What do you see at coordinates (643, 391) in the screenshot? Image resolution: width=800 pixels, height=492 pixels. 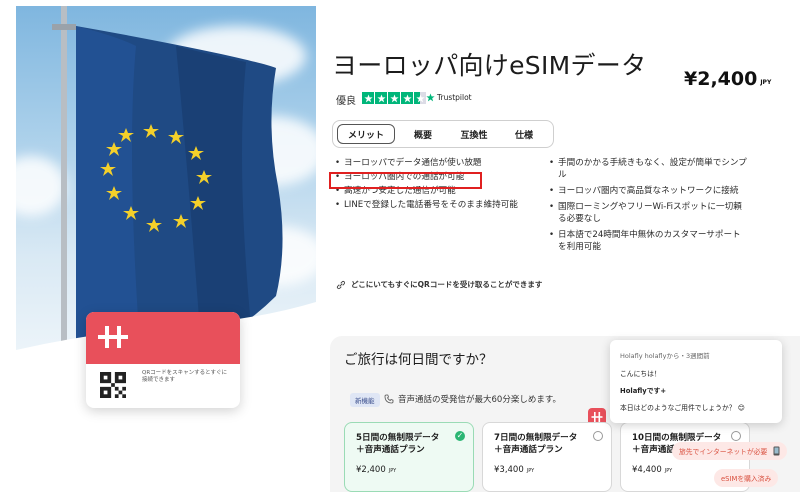 I see `chat-message: Holaflyです+` at bounding box center [643, 391].